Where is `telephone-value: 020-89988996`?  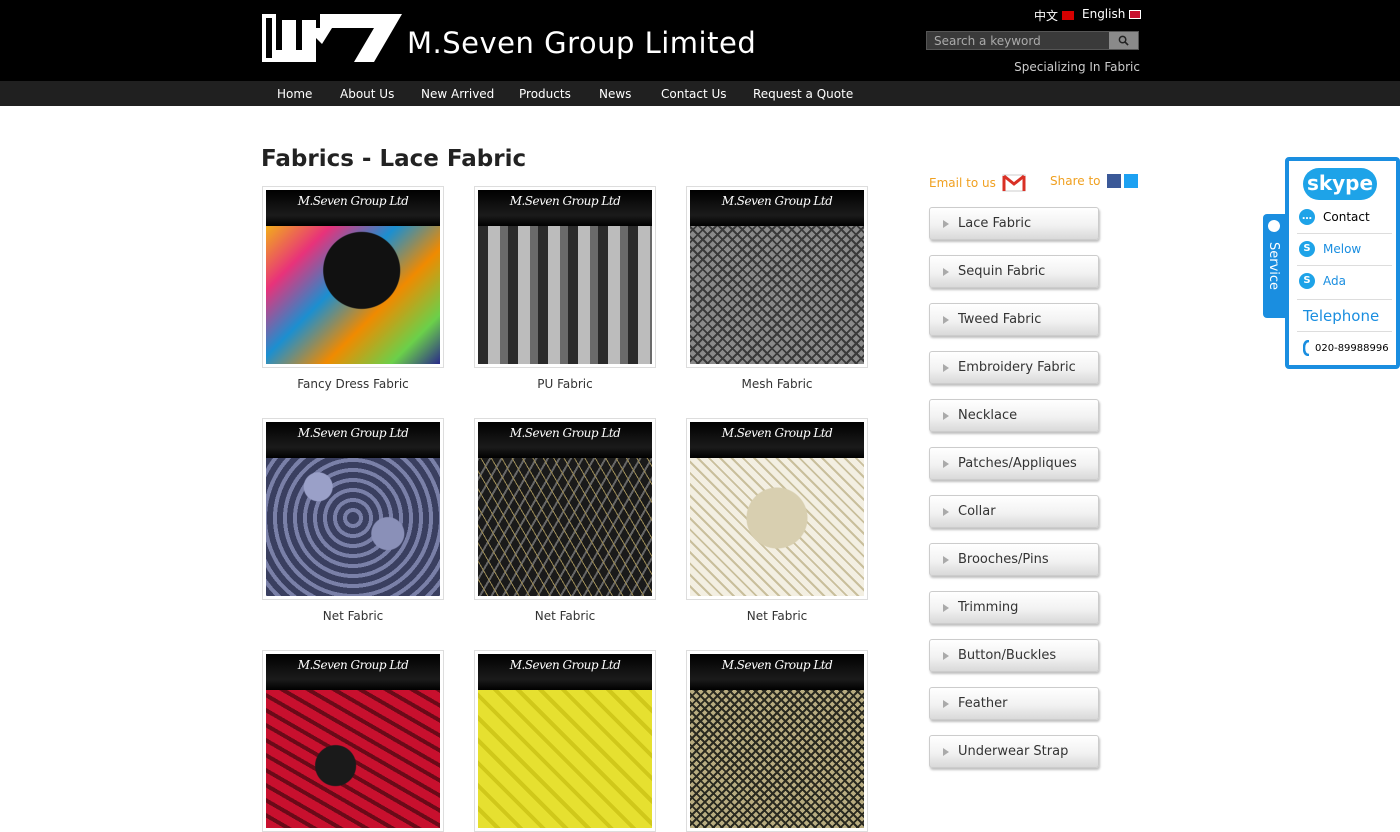
telephone-value: 020-89988996 is located at coordinates (1352, 348).